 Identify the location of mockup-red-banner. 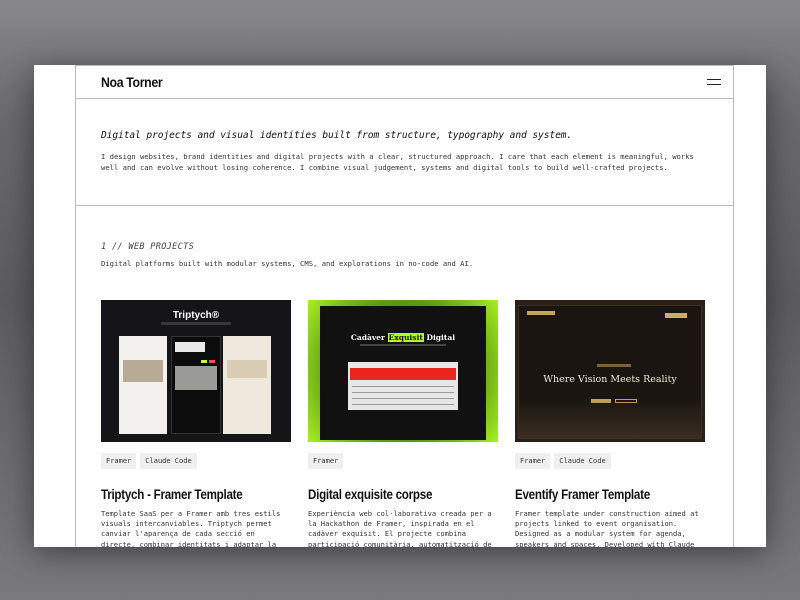
(403, 374).